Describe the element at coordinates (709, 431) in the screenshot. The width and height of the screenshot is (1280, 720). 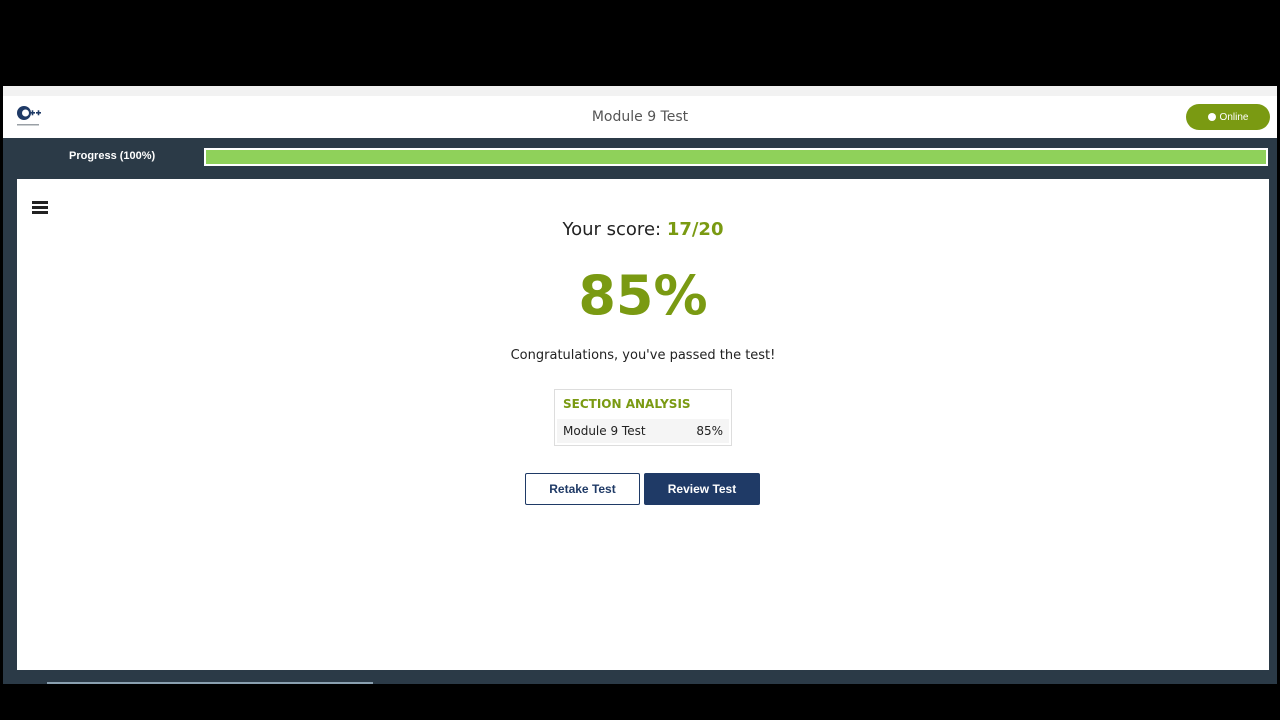
I see `section-row-value: 85%` at that location.